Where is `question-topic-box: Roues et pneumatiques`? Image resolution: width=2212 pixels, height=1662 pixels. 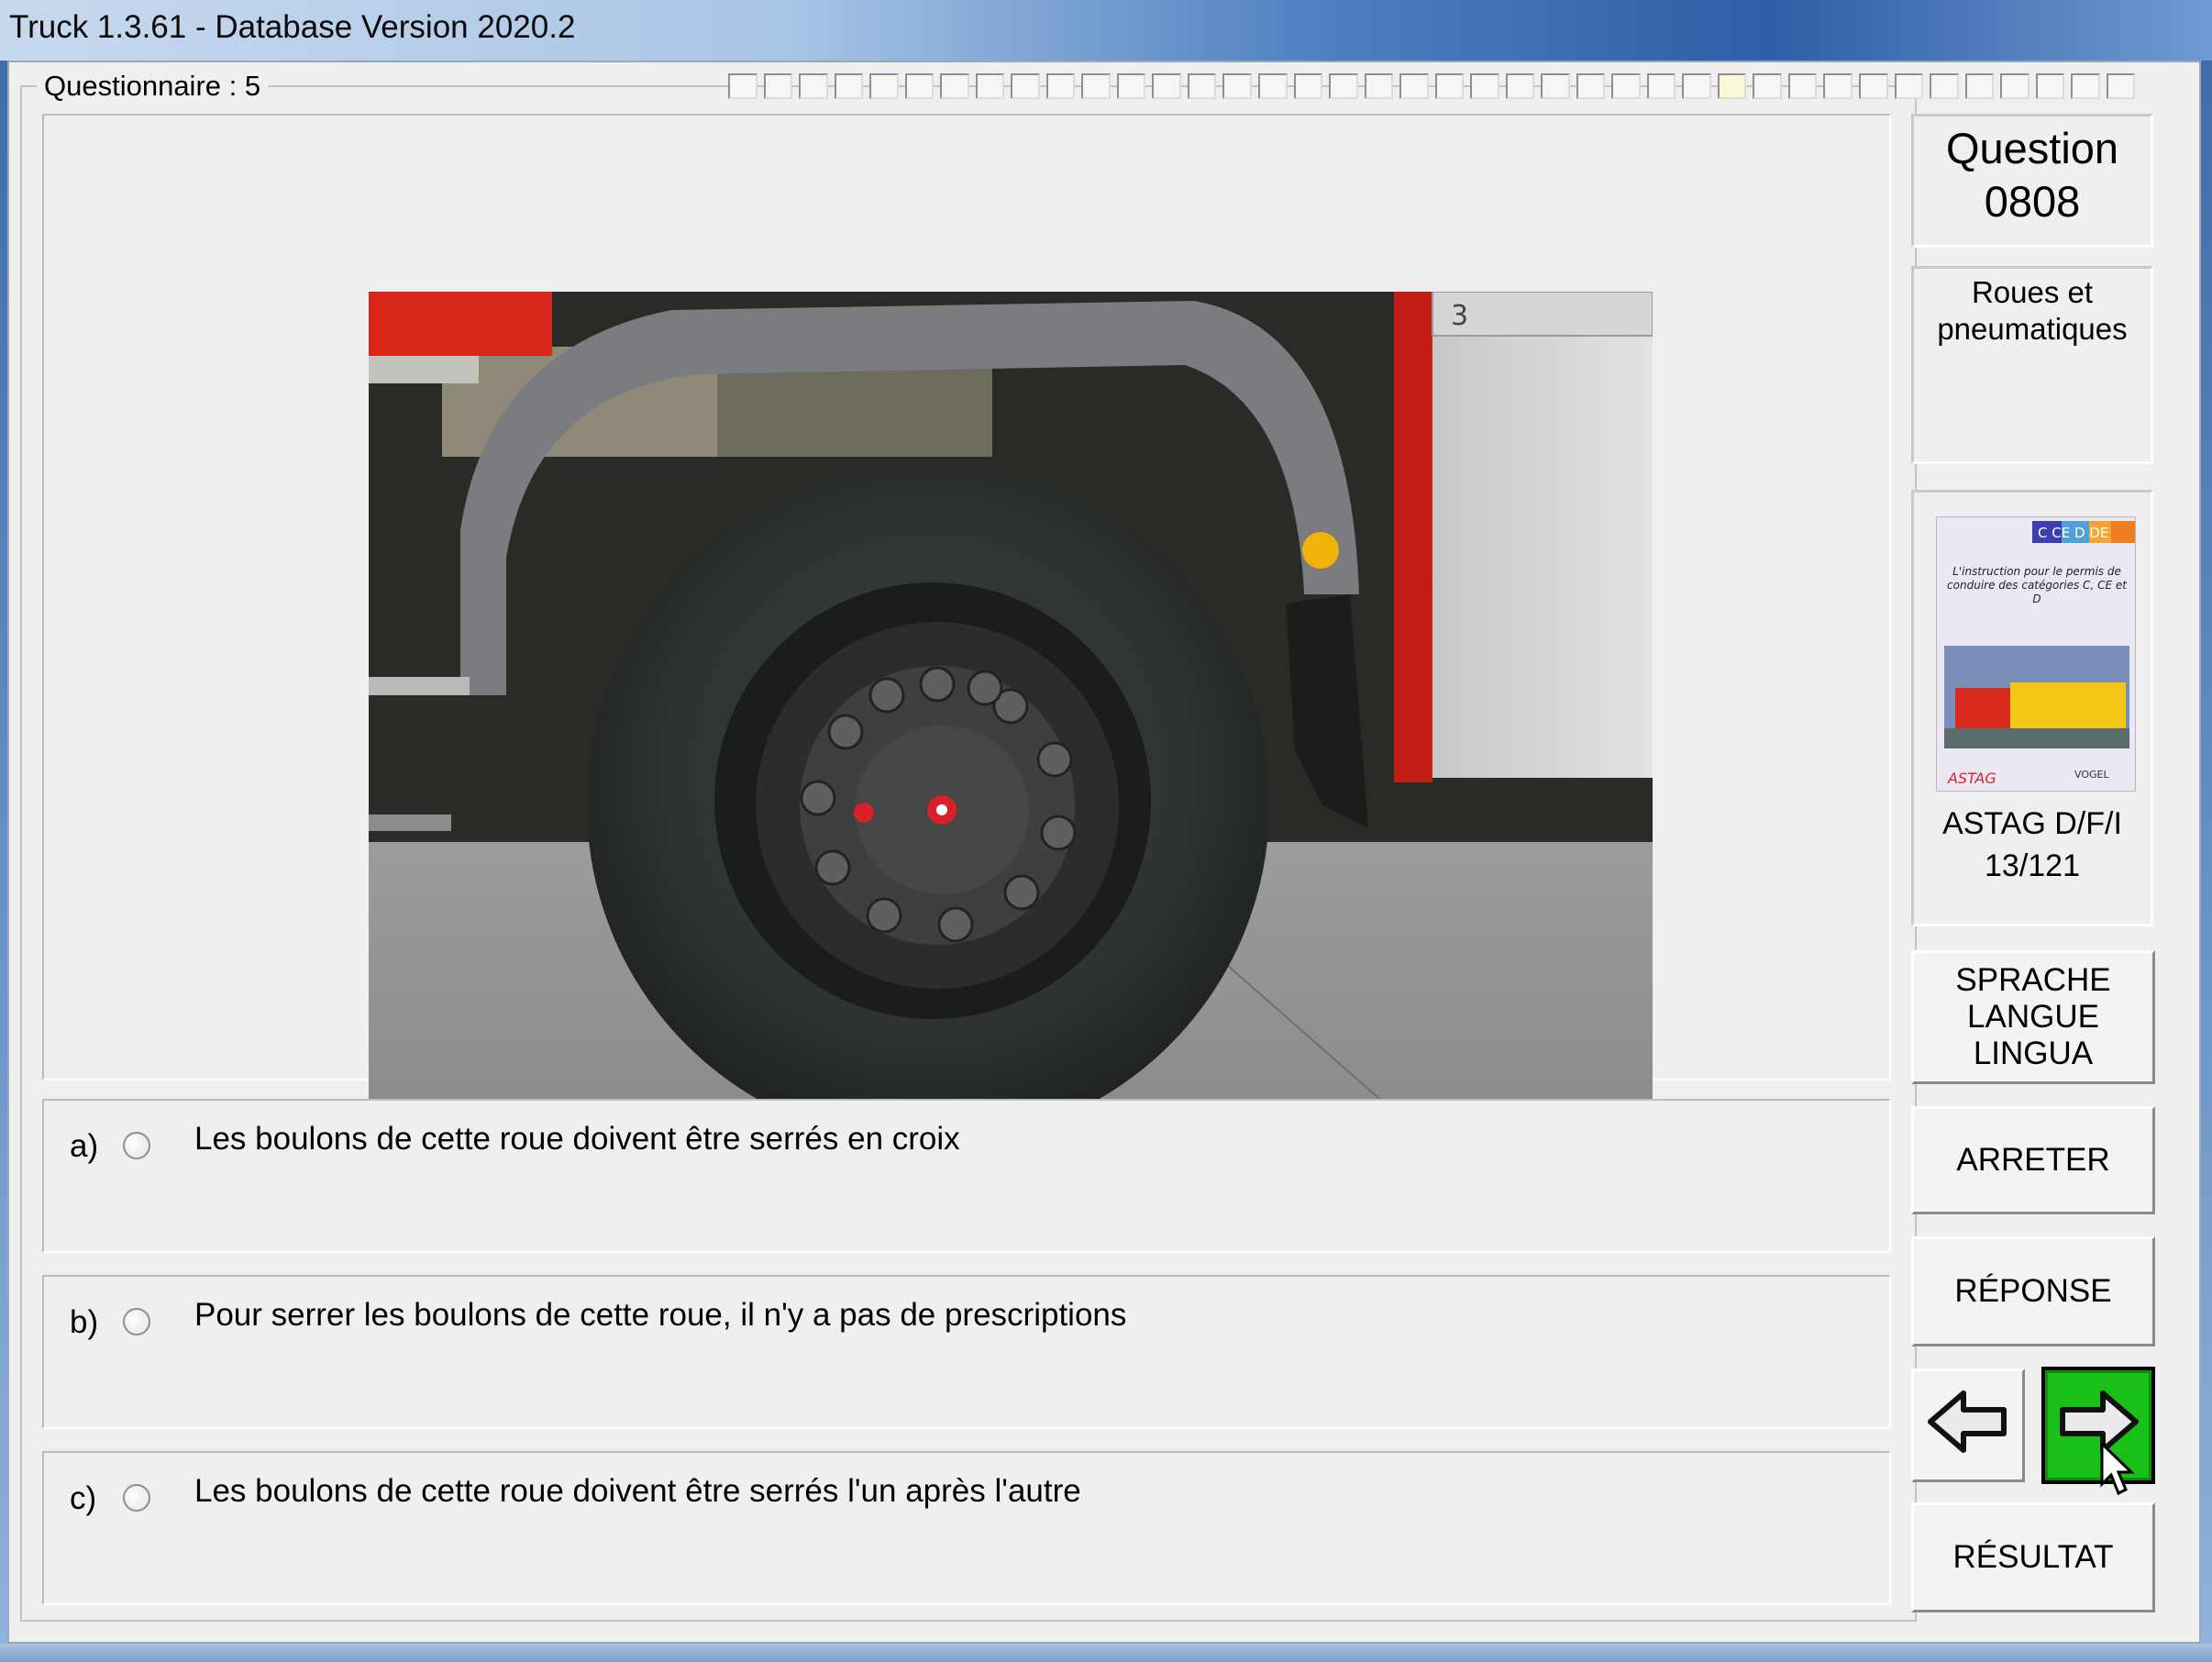 question-topic-box: Roues et pneumatiques is located at coordinates (2032, 365).